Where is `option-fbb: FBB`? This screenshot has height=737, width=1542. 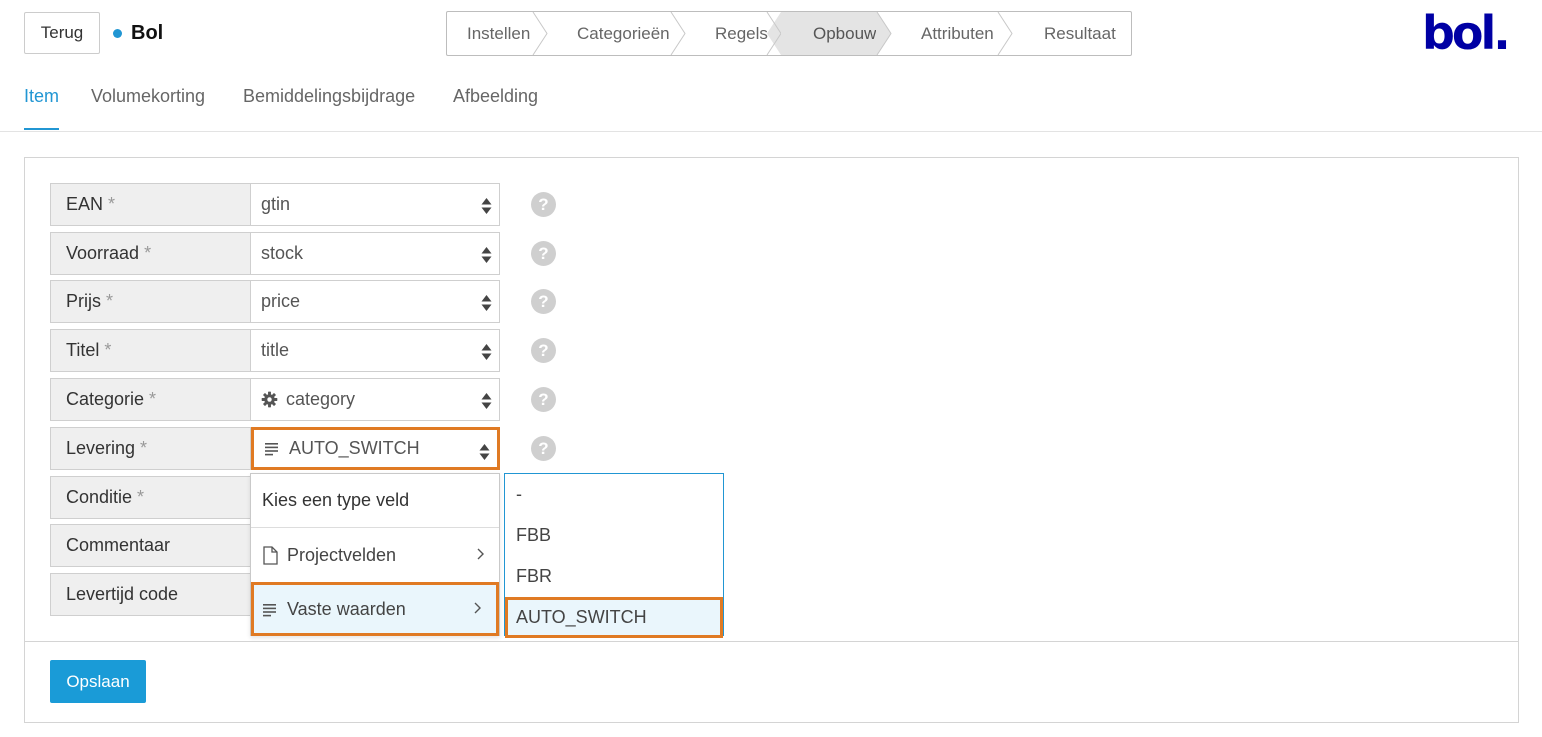
option-fbb: FBB is located at coordinates (614, 535).